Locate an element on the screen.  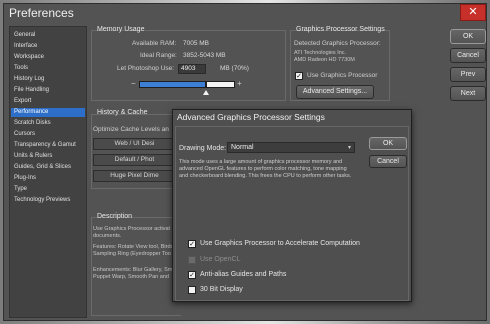
use-gpu-label: Use Graphics Processor is located at coordinates (342, 75).